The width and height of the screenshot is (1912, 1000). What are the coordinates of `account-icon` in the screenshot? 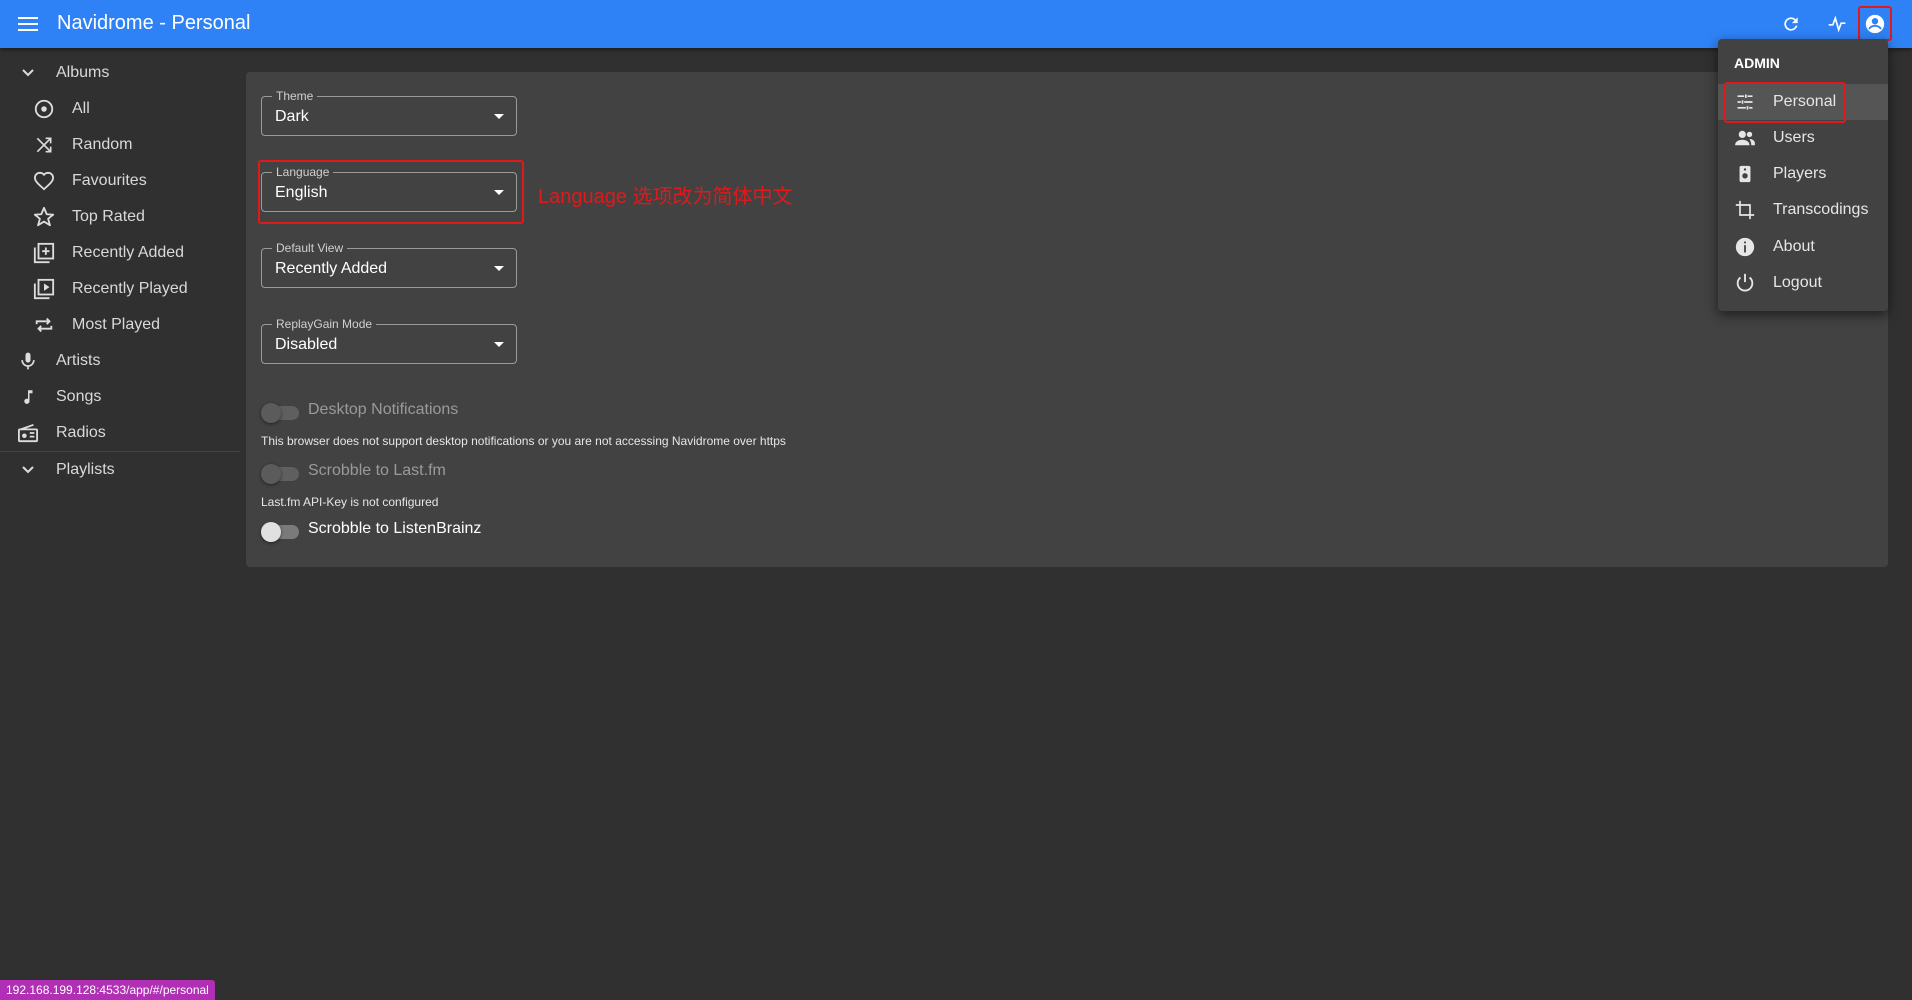 It's located at (1875, 23).